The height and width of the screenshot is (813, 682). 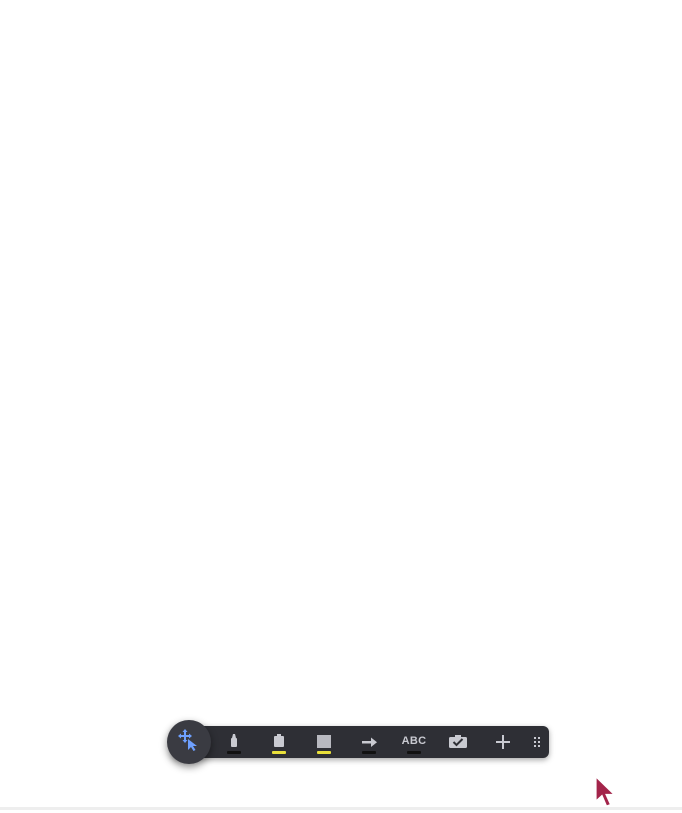 I want to click on arrow-tool-button, so click(x=369, y=742).